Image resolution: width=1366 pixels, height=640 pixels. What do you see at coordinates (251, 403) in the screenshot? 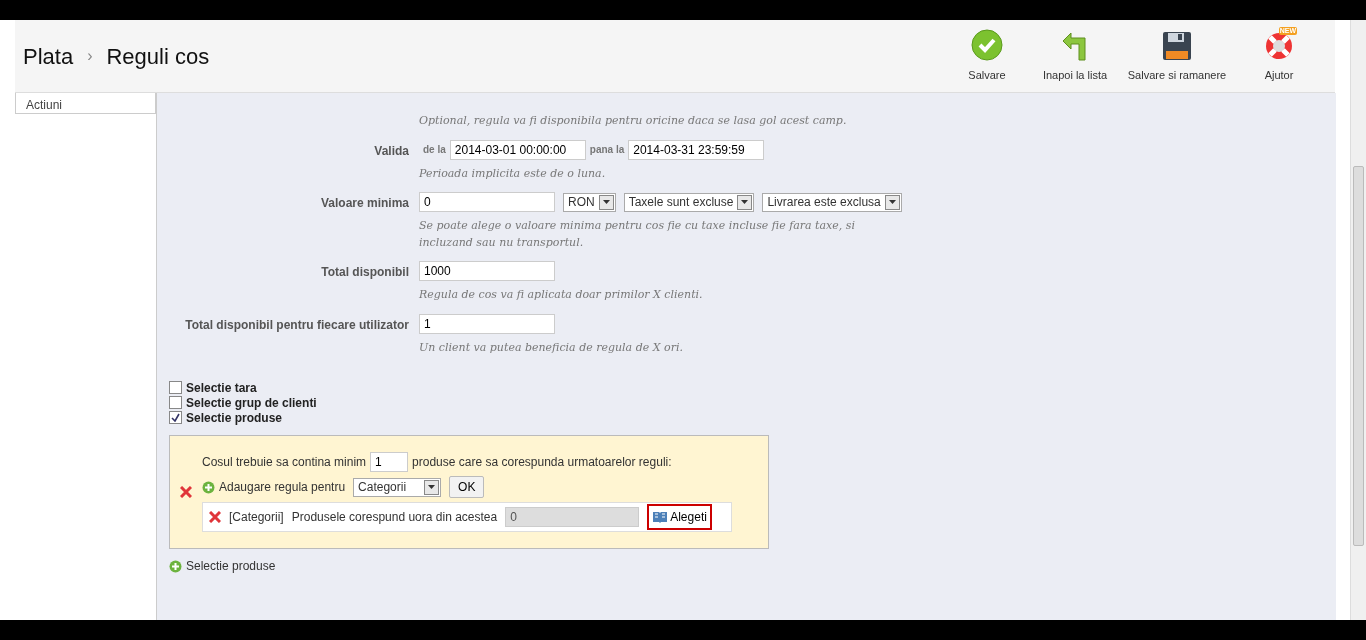
I see `checkbox-label: Selectie grup de clienti` at bounding box center [251, 403].